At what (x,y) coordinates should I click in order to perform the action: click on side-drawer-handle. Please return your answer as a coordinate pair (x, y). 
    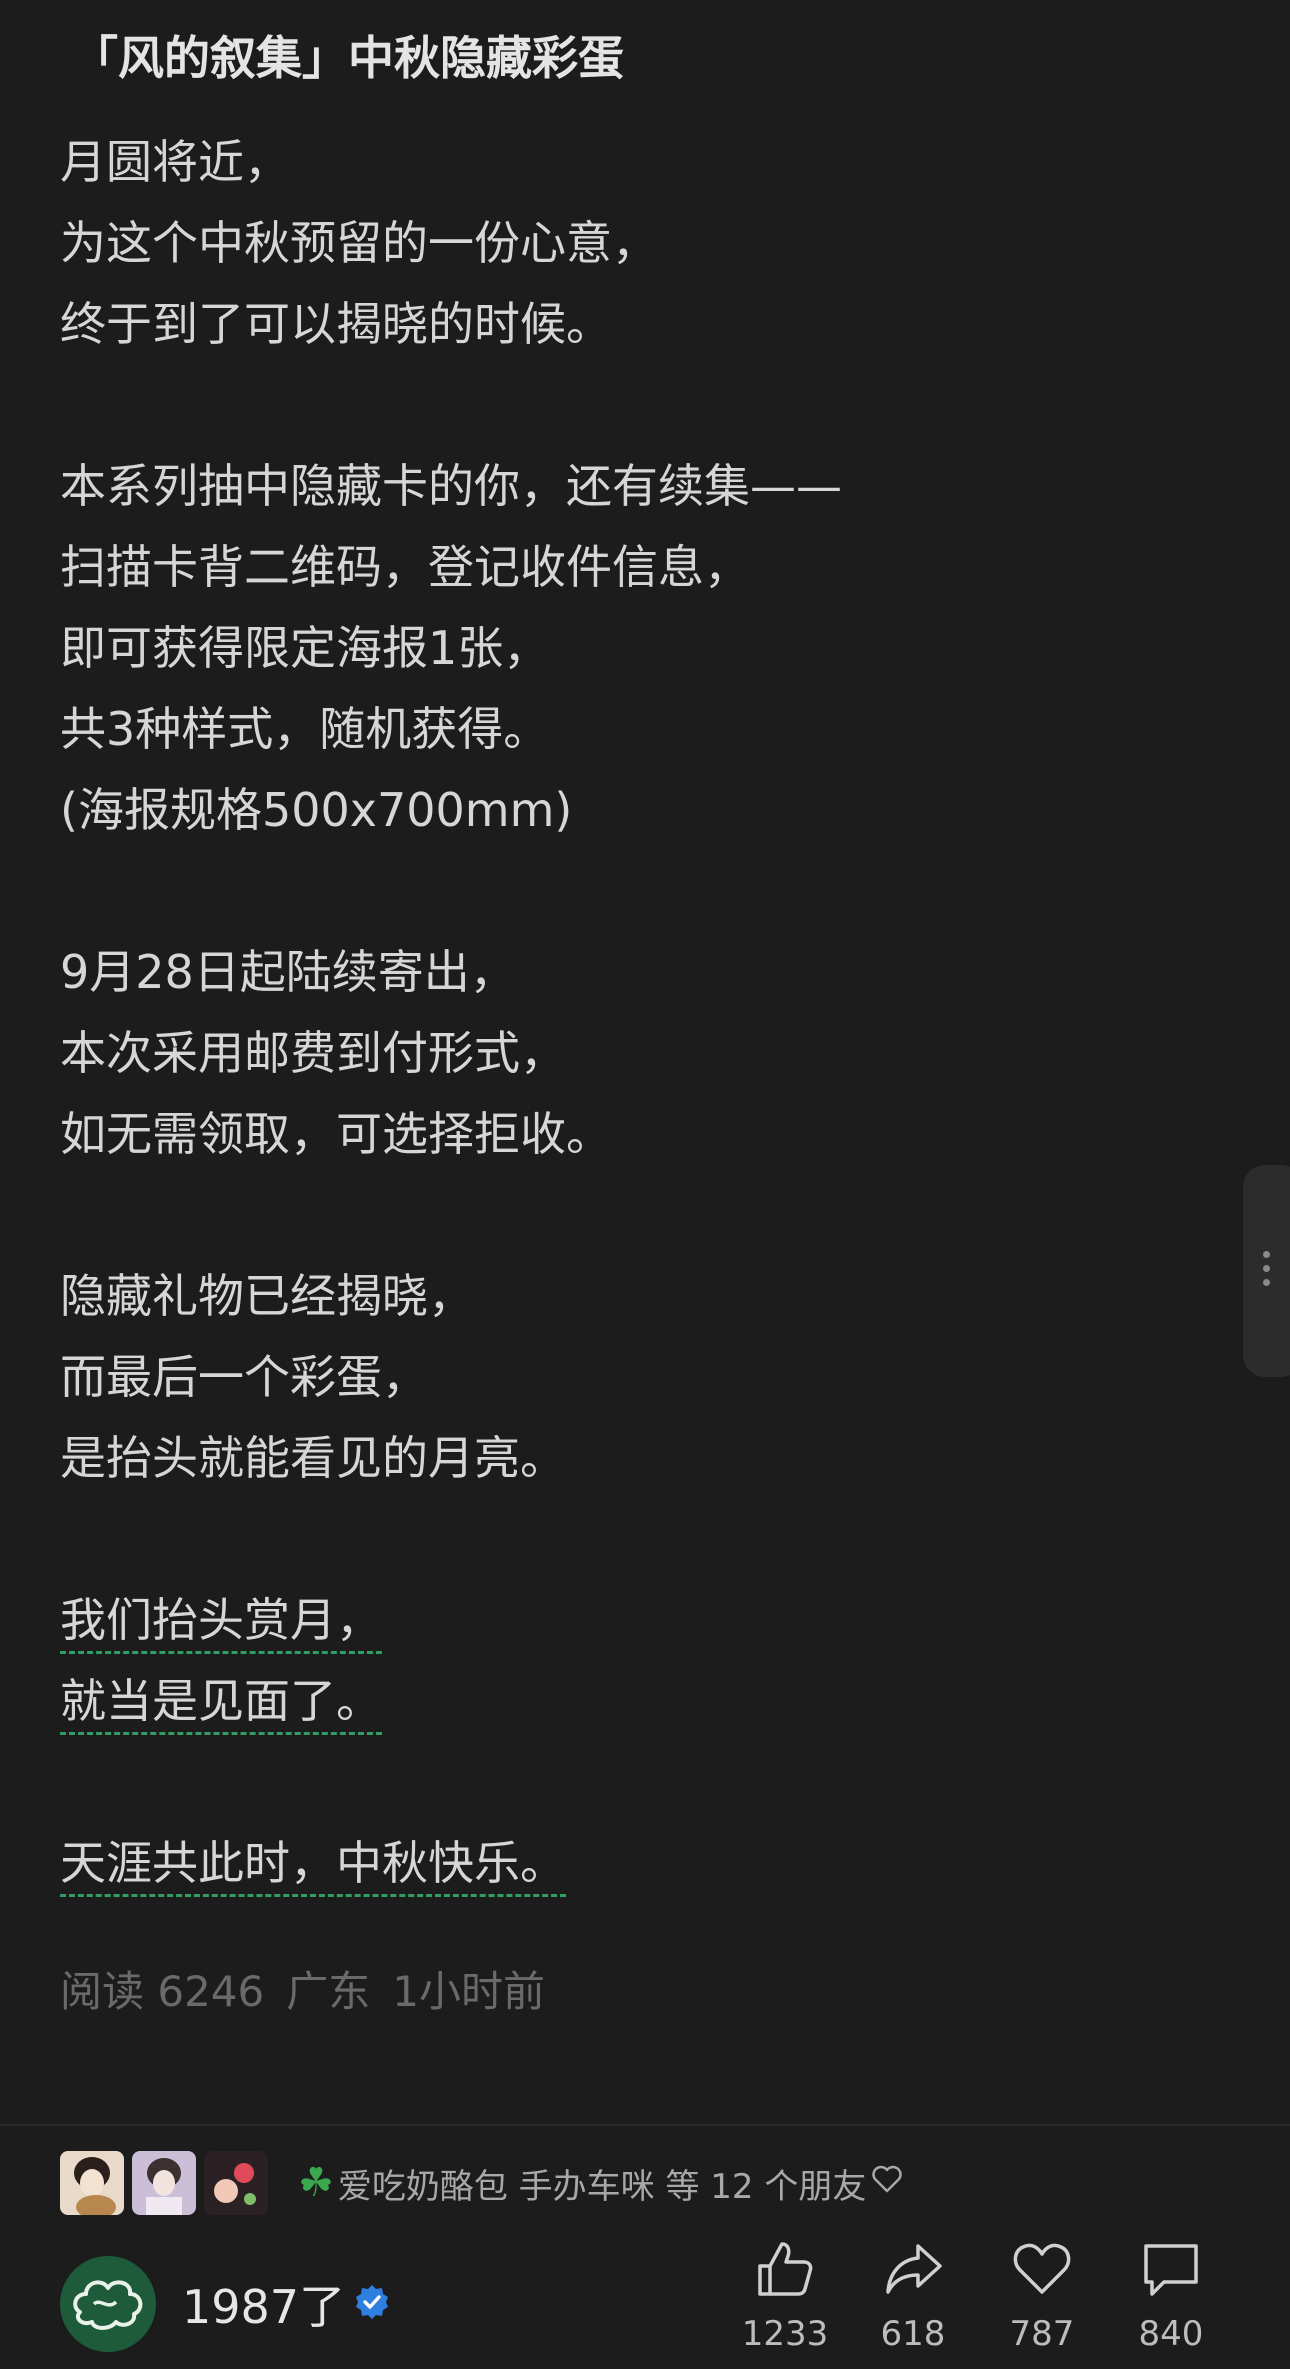
    Looking at the image, I should click on (1266, 1271).